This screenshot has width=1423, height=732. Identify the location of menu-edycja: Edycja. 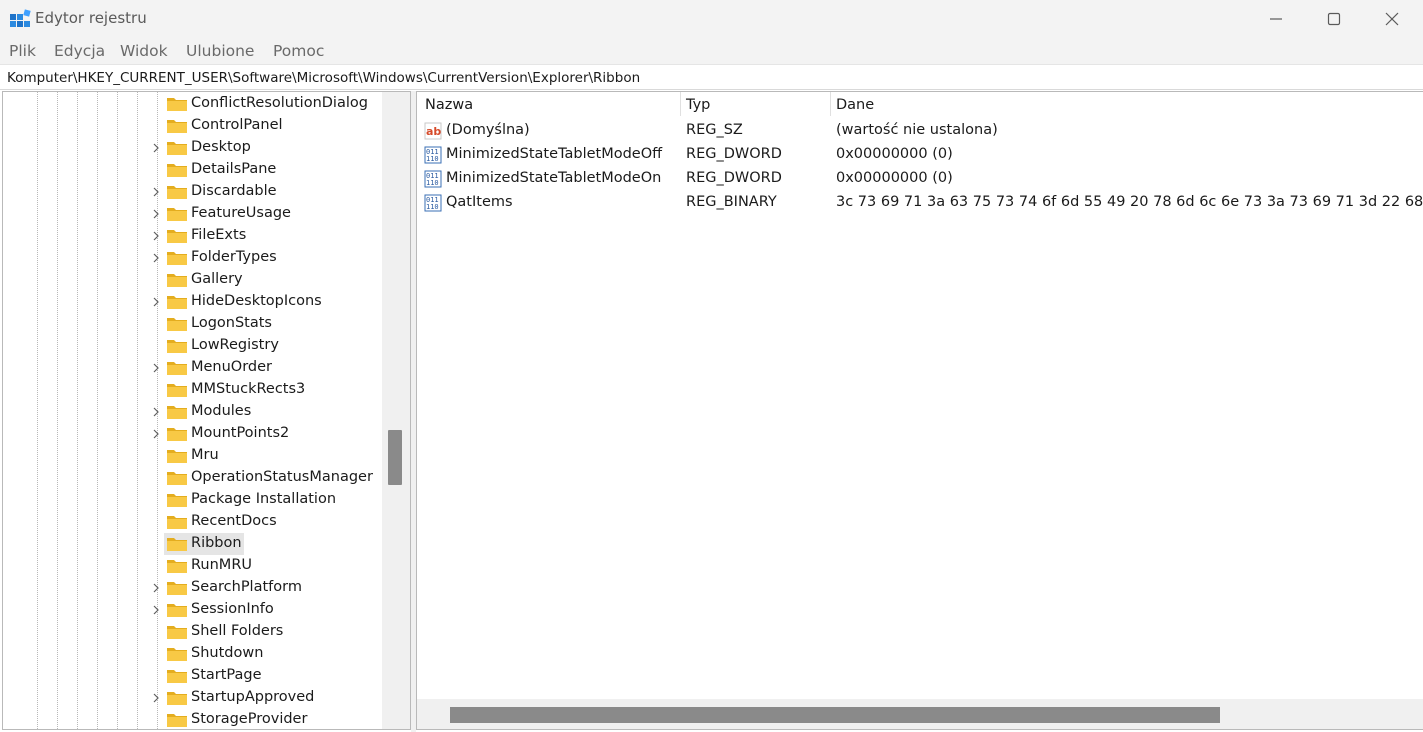
(79, 51).